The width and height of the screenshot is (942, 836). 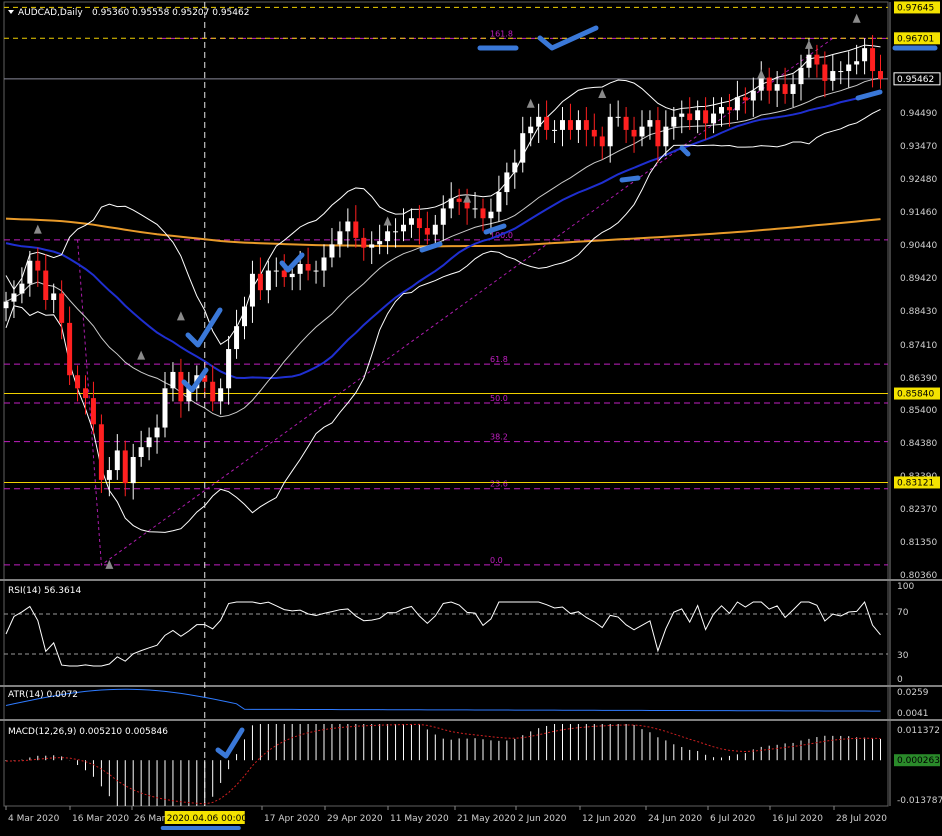 I want to click on macd-label: MACD(12,26,9) 0.005210 0.005846, so click(x=88, y=732).